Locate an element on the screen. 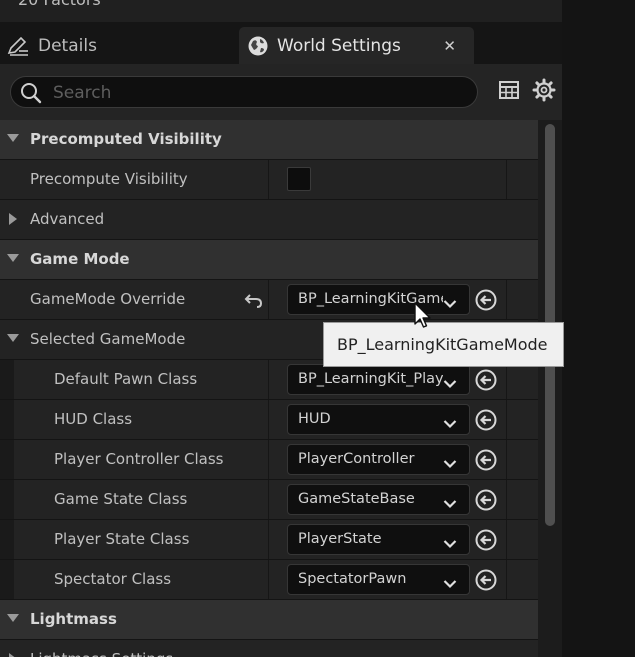 This screenshot has height=657, width=635. tab-world-settings-label: World Settings is located at coordinates (339, 45).